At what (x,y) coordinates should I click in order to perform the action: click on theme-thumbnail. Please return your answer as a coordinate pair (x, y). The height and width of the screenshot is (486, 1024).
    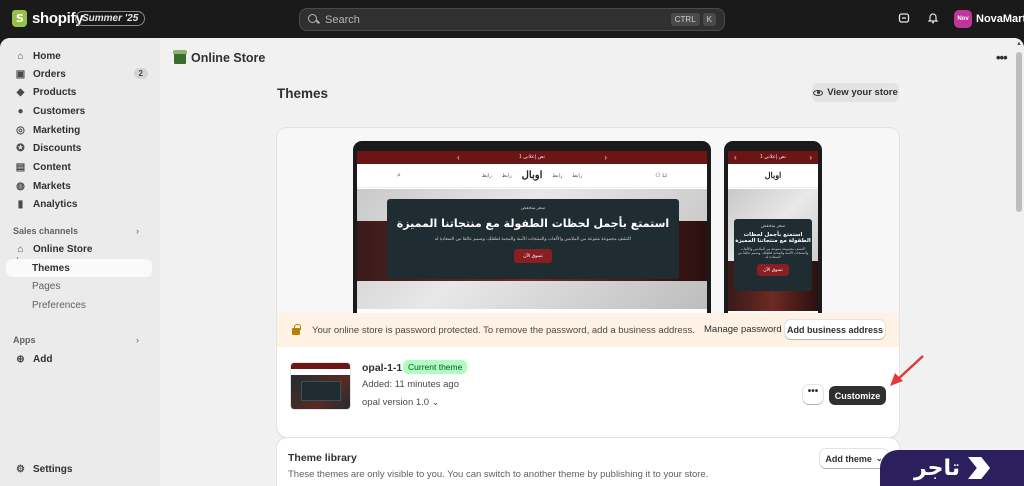
    Looking at the image, I should click on (320, 386).